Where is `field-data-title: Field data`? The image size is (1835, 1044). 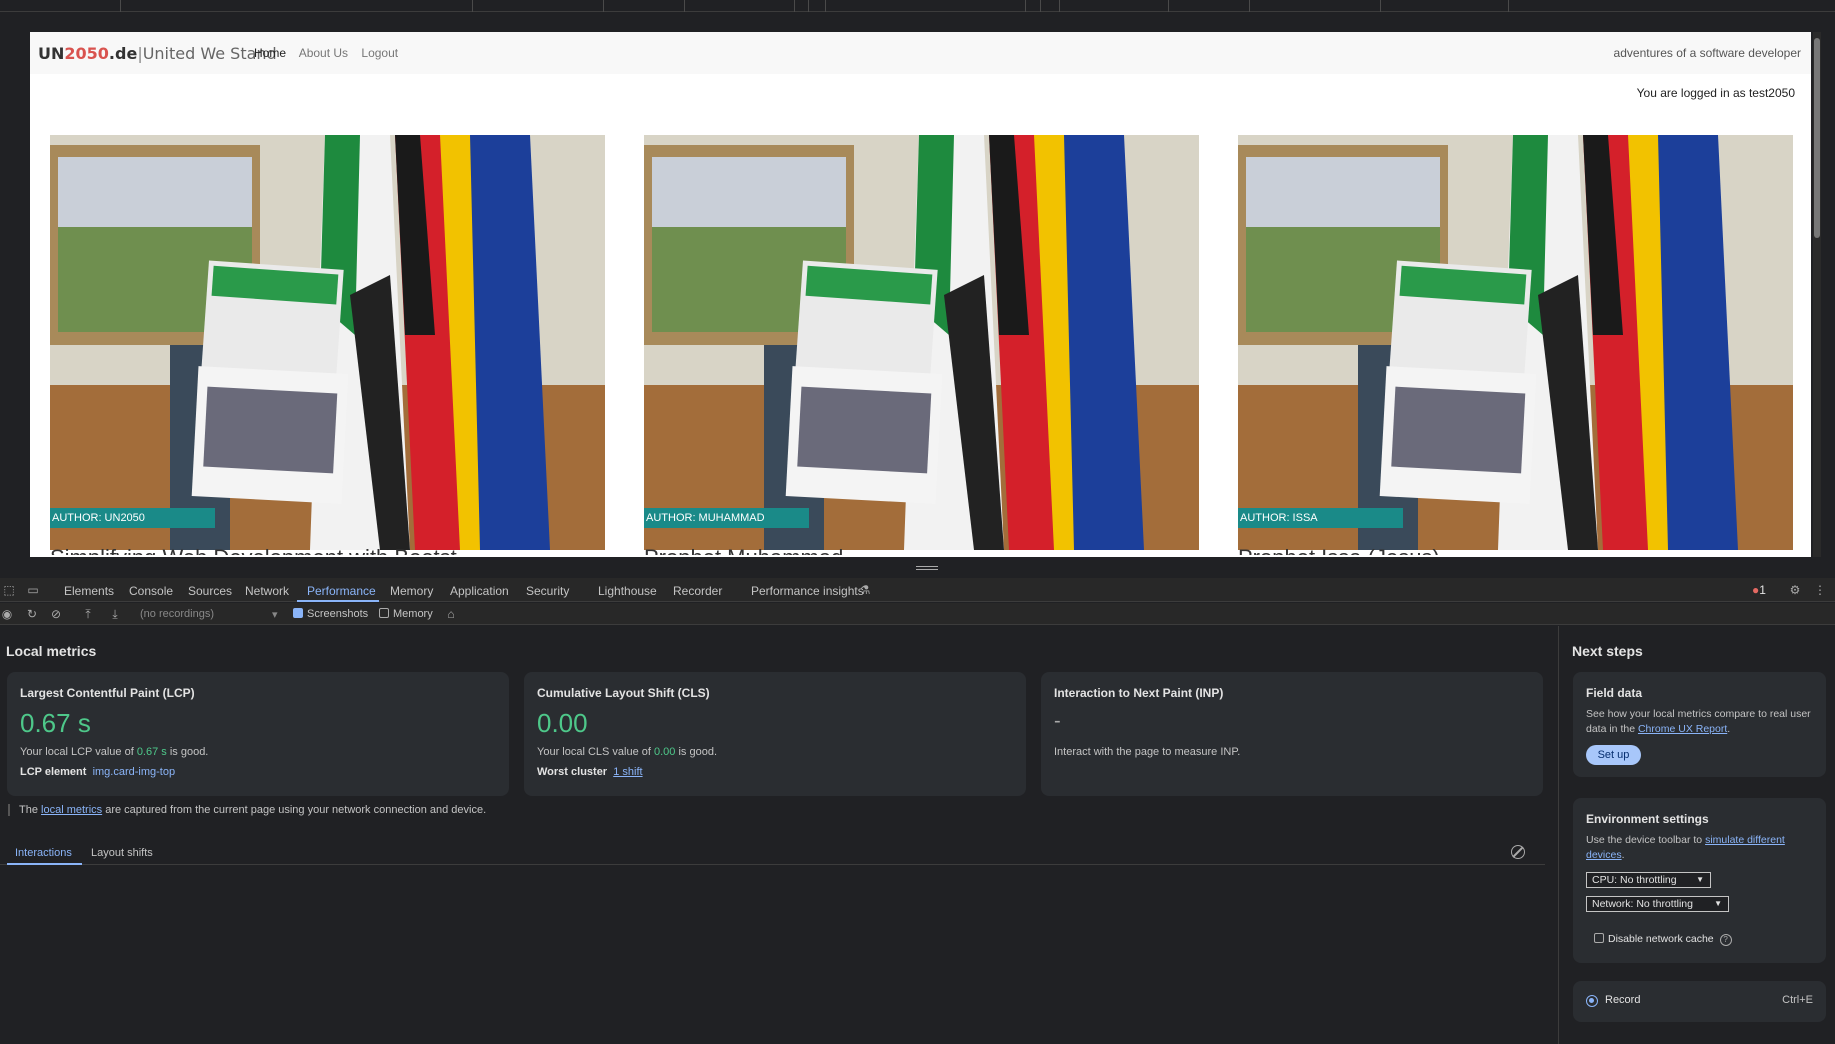
field-data-title: Field data is located at coordinates (1614, 693).